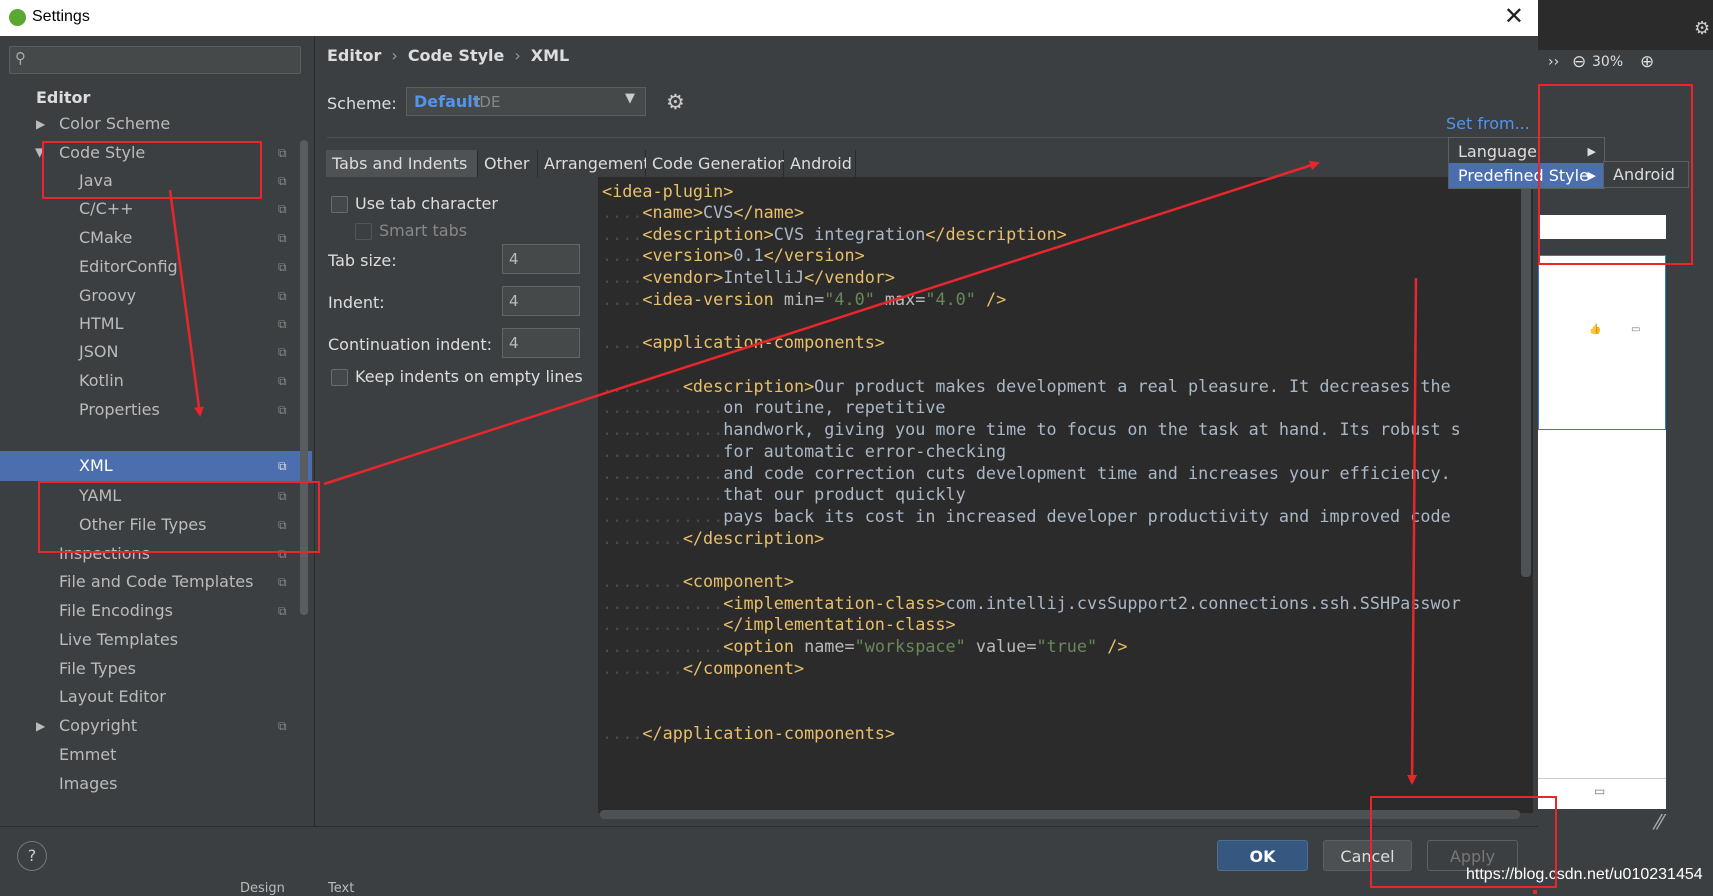 The height and width of the screenshot is (896, 1713). Describe the element at coordinates (186, 303) in the screenshot. I see `annotation-arrow-tree` at that location.